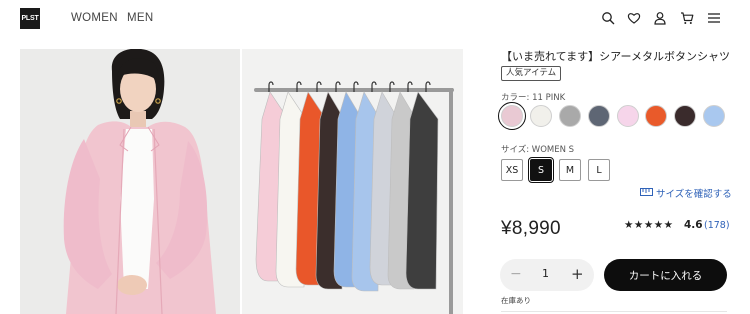 Image resolution: width=750 pixels, height=314 pixels. What do you see at coordinates (614, 311) in the screenshot?
I see `divider` at bounding box center [614, 311].